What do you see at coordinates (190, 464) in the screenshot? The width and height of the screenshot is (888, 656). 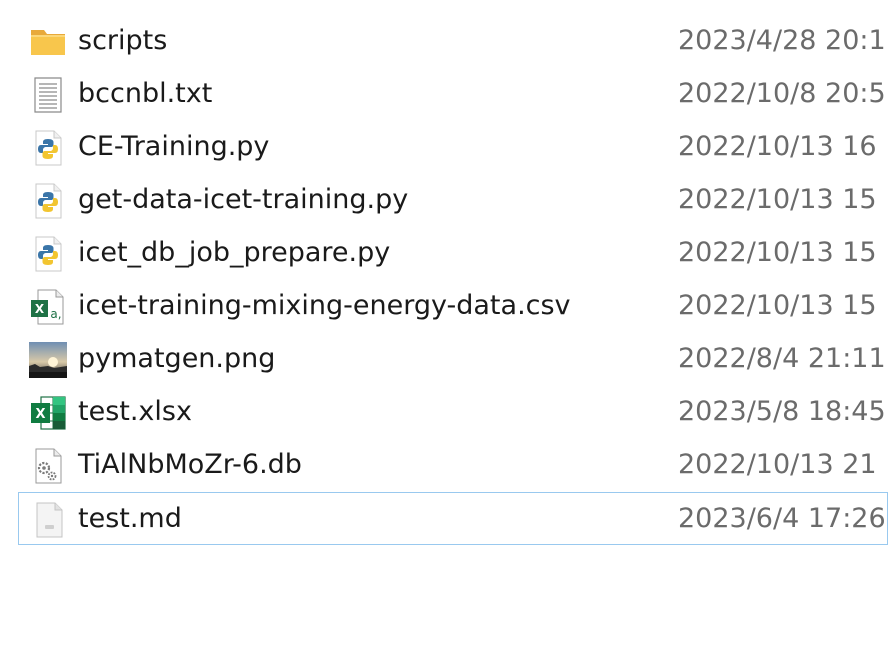 I see `file-name: TiAlNbMoZr-6.db` at bounding box center [190, 464].